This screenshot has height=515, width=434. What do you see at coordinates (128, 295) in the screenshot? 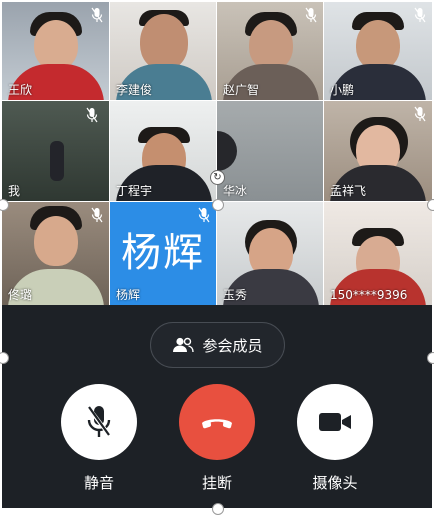
I see `participant-name: 杨辉` at bounding box center [128, 295].